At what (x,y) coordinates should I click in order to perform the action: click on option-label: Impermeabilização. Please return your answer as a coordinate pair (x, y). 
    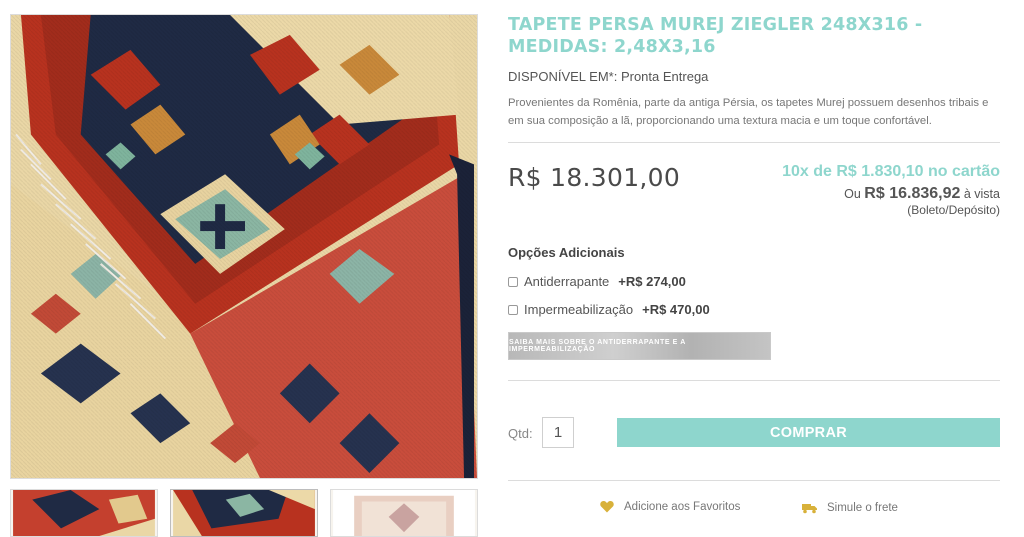
    Looking at the image, I should click on (579, 309).